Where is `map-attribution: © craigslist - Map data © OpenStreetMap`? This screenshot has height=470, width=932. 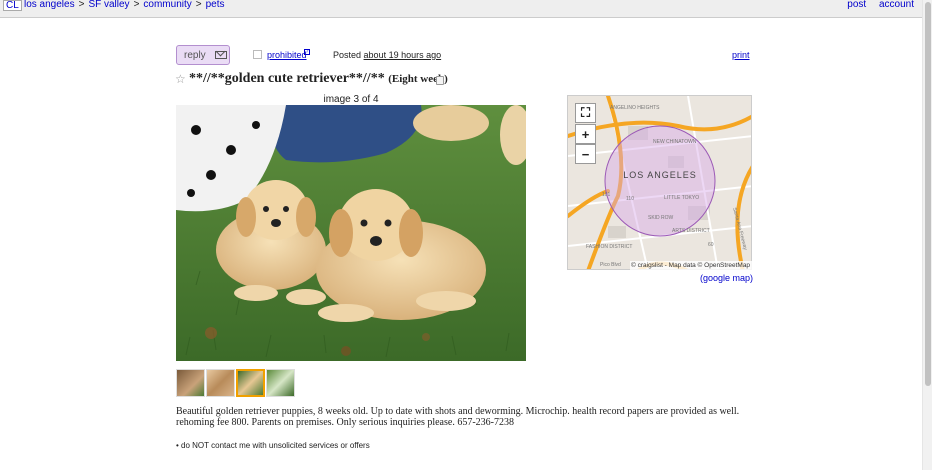 map-attribution: © craigslist - Map data © OpenStreetMap is located at coordinates (691, 265).